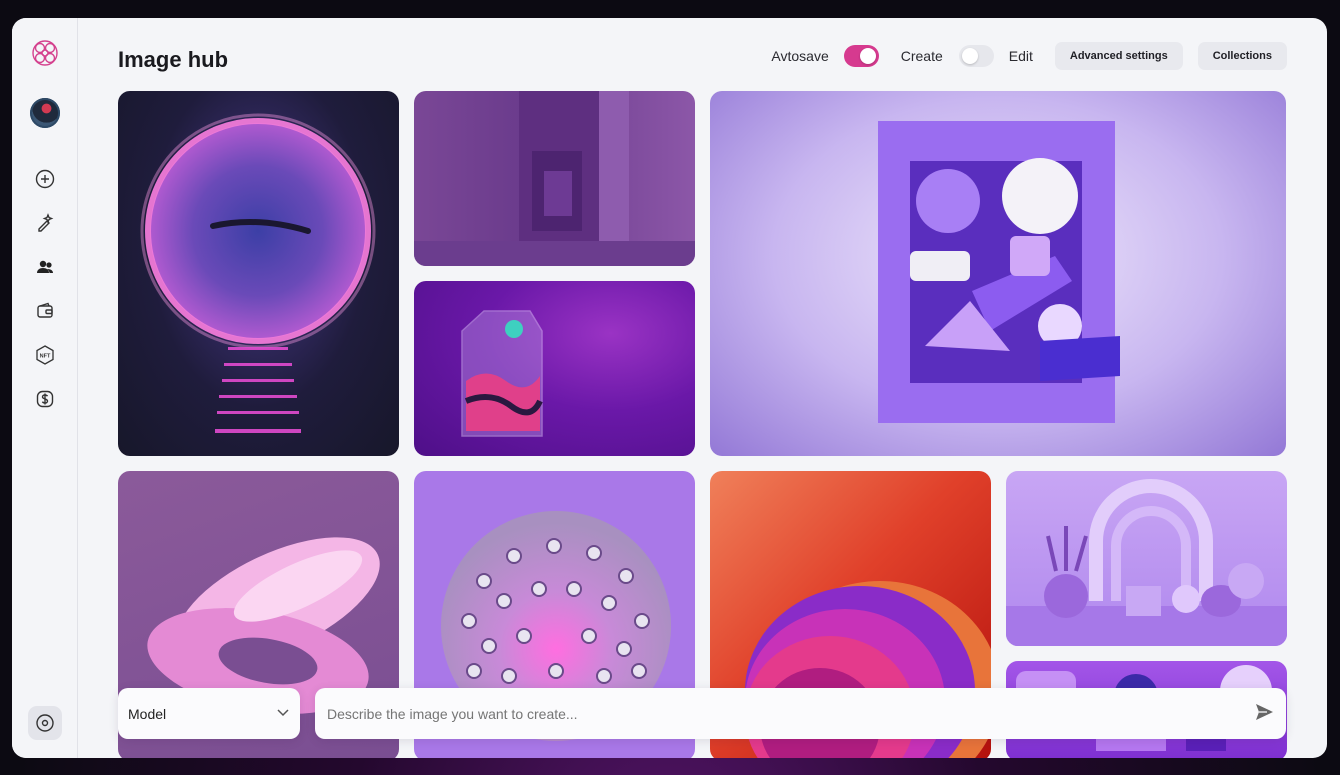 The image size is (1340, 775). I want to click on sparkle-edit-icon, so click(45, 223).